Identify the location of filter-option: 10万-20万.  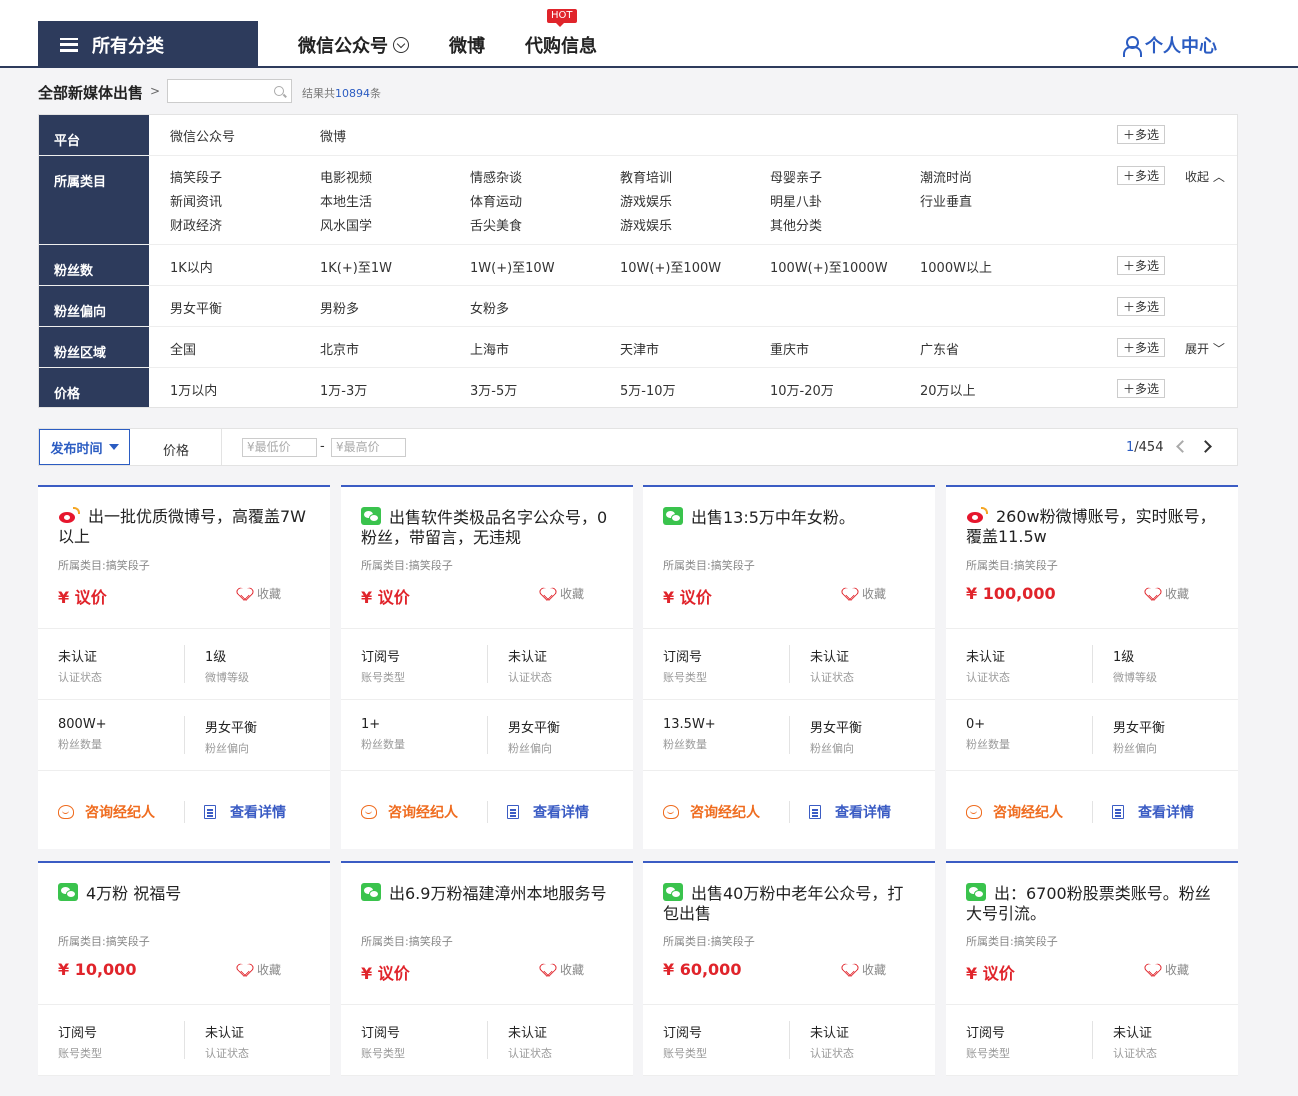
(802, 389).